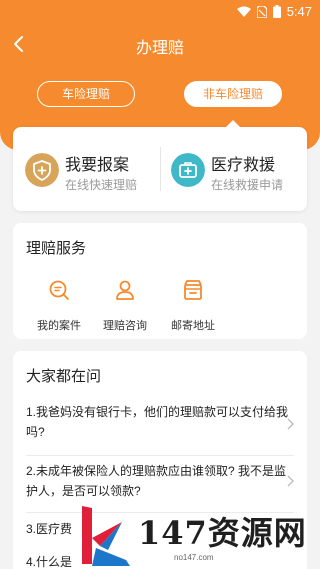 Image resolution: width=320 pixels, height=569 pixels. Describe the element at coordinates (125, 290) in the screenshot. I see `person-icon` at that location.